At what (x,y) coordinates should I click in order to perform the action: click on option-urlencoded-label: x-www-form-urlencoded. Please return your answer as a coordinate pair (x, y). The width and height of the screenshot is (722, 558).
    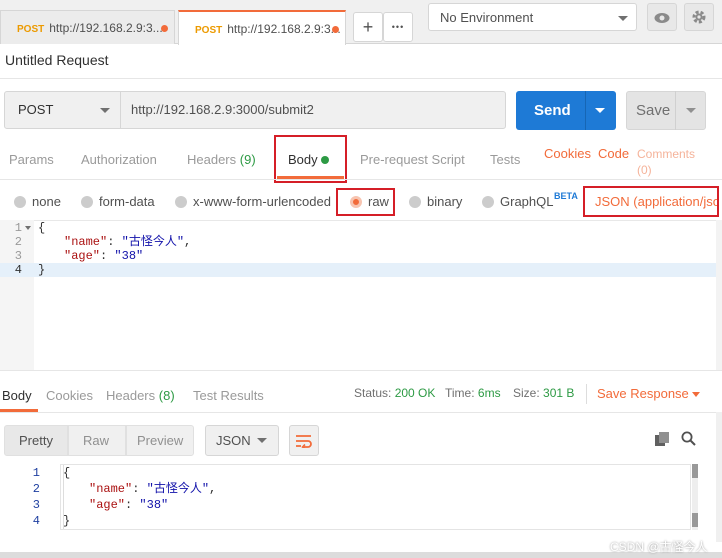
    Looking at the image, I should click on (262, 201).